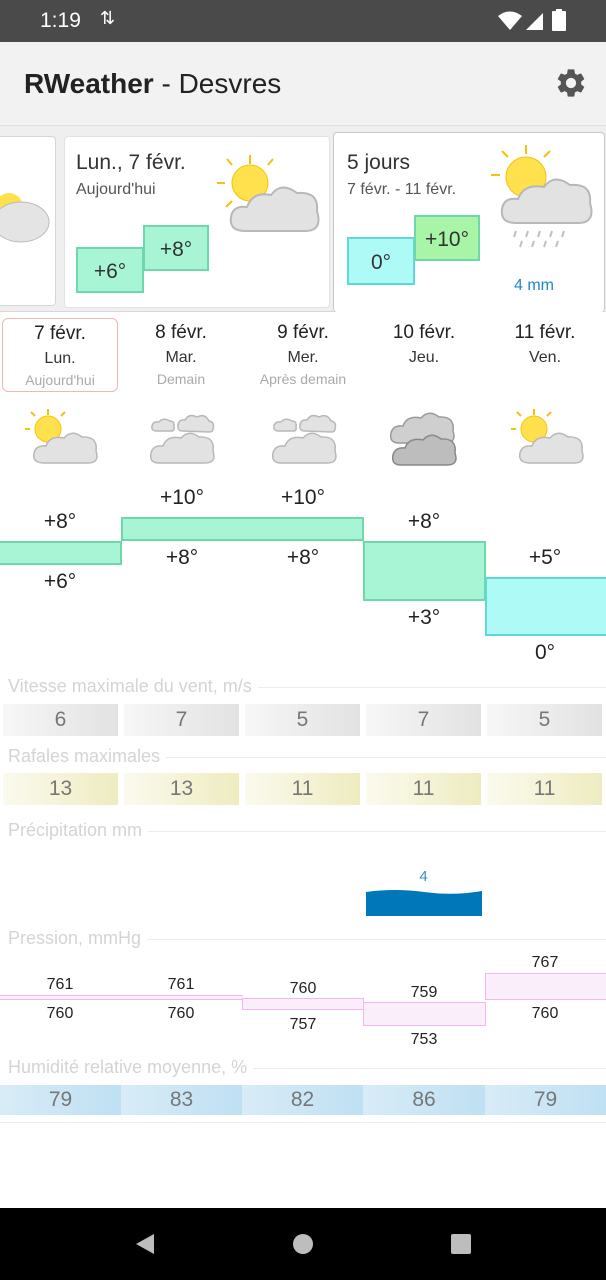  Describe the element at coordinates (60, 333) in the screenshot. I see `day-date: 7 févr.` at that location.